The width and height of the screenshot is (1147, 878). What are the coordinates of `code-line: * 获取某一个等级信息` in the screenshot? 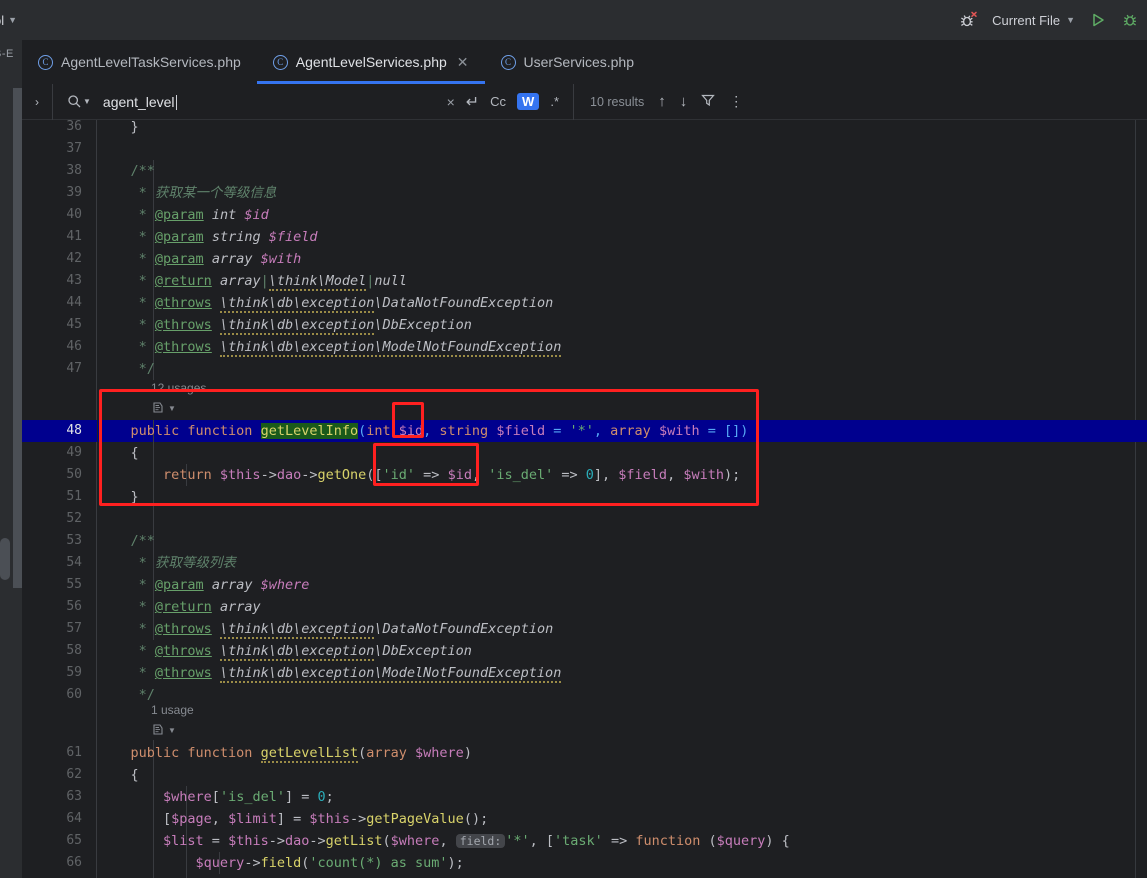 It's located at (187, 193).